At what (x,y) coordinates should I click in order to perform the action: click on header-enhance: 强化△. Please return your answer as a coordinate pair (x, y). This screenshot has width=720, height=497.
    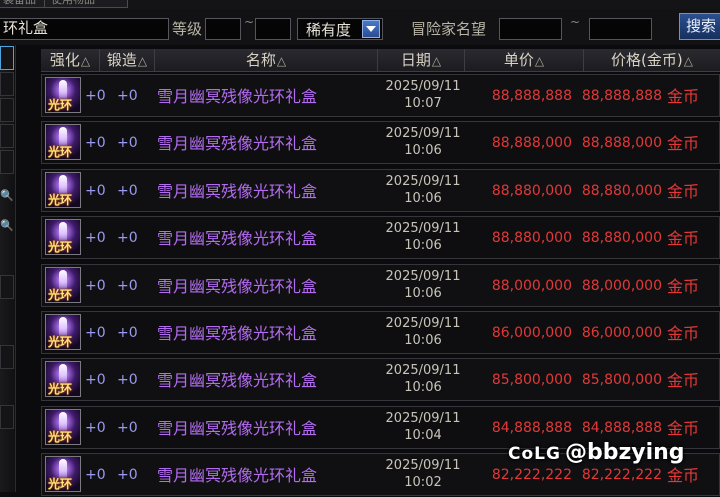
    Looking at the image, I should click on (70, 60).